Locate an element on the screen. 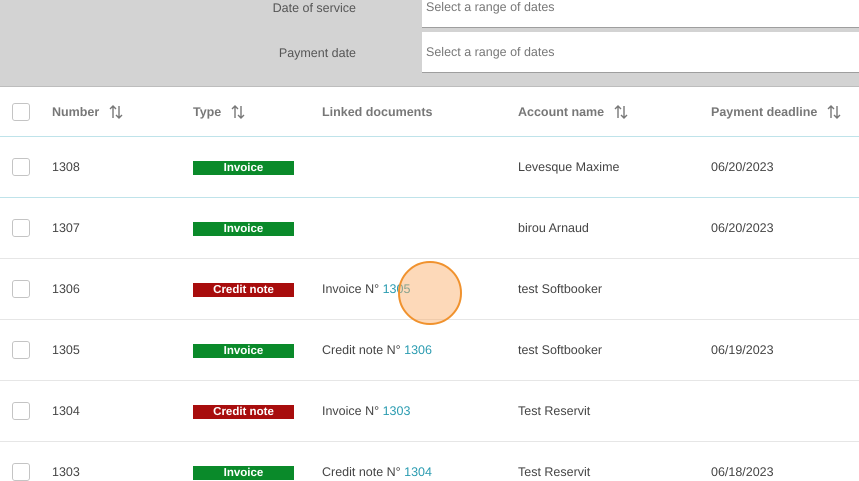  document-link: 1306 is located at coordinates (418, 350).